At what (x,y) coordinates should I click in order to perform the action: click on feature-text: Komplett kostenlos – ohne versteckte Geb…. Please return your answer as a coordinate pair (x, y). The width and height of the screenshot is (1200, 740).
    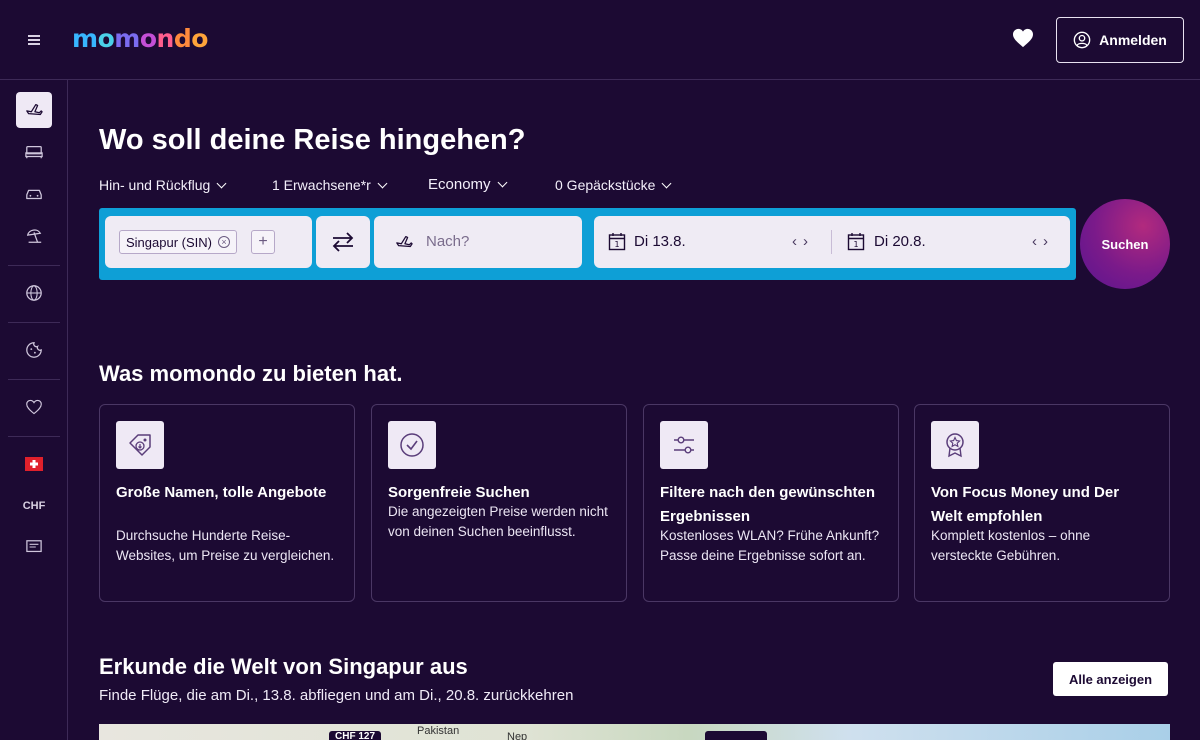
    Looking at the image, I should click on (1011, 545).